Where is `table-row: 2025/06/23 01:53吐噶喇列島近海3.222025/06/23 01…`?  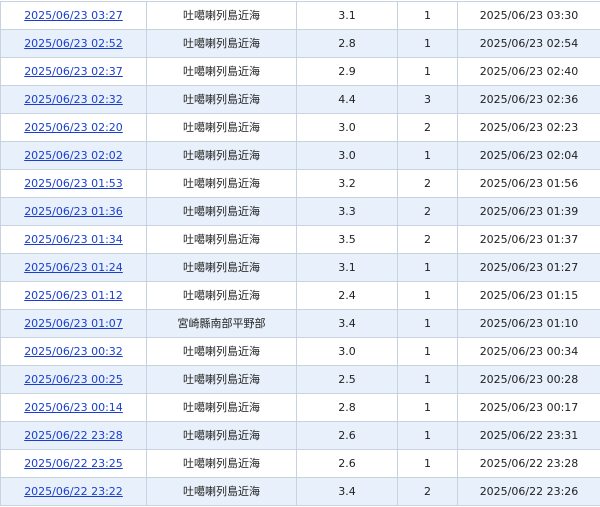 table-row: 2025/06/23 01:53吐噶喇列島近海3.222025/06/23 01… is located at coordinates (300, 184).